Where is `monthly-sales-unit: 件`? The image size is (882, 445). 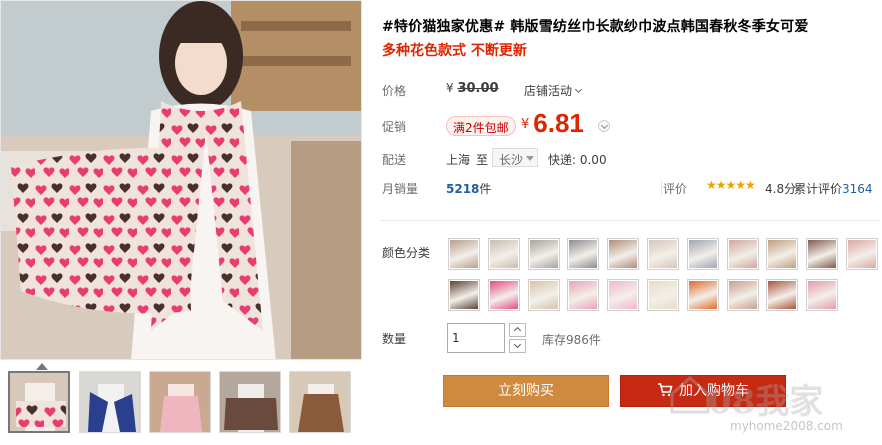
monthly-sales-unit: 件 is located at coordinates (485, 189).